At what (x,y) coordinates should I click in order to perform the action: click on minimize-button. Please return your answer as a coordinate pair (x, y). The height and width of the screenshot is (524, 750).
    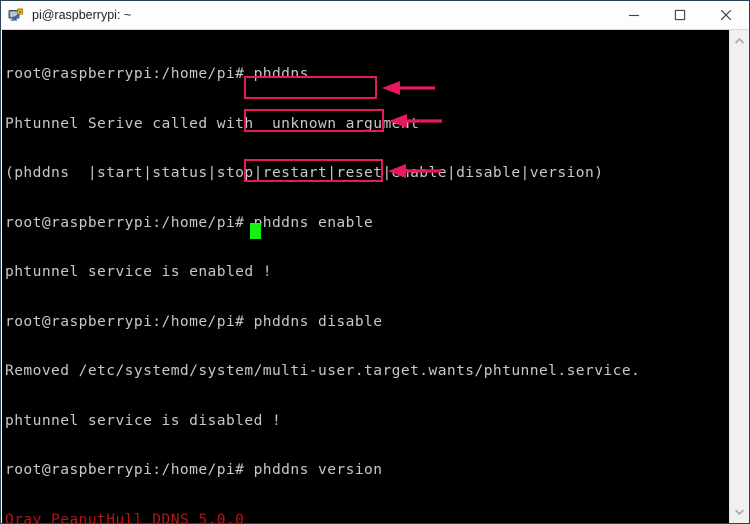
    Looking at the image, I should click on (634, 15).